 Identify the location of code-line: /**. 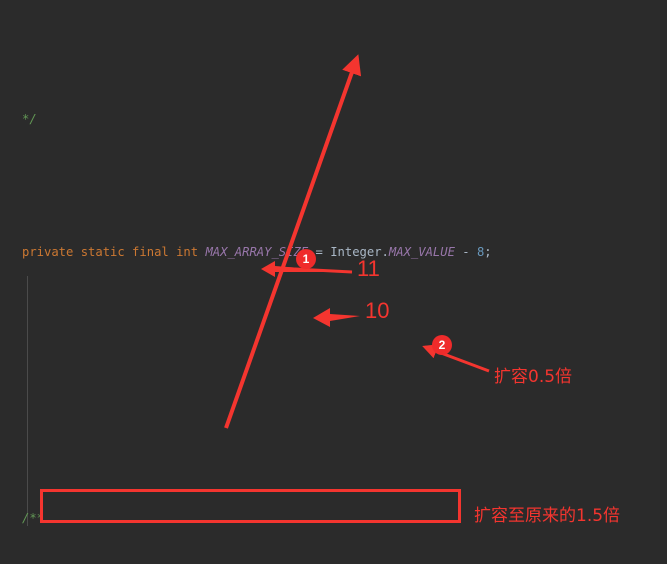
(333, 518).